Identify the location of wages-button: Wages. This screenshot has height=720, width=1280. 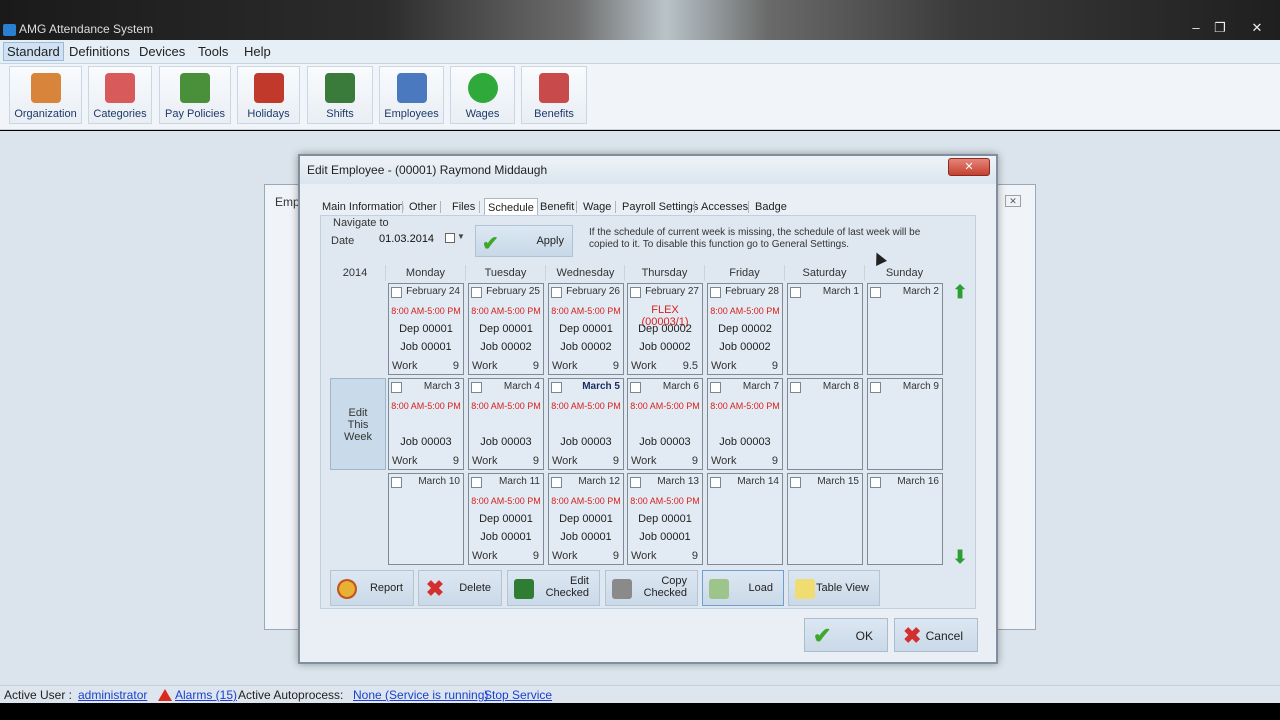
(482, 95).